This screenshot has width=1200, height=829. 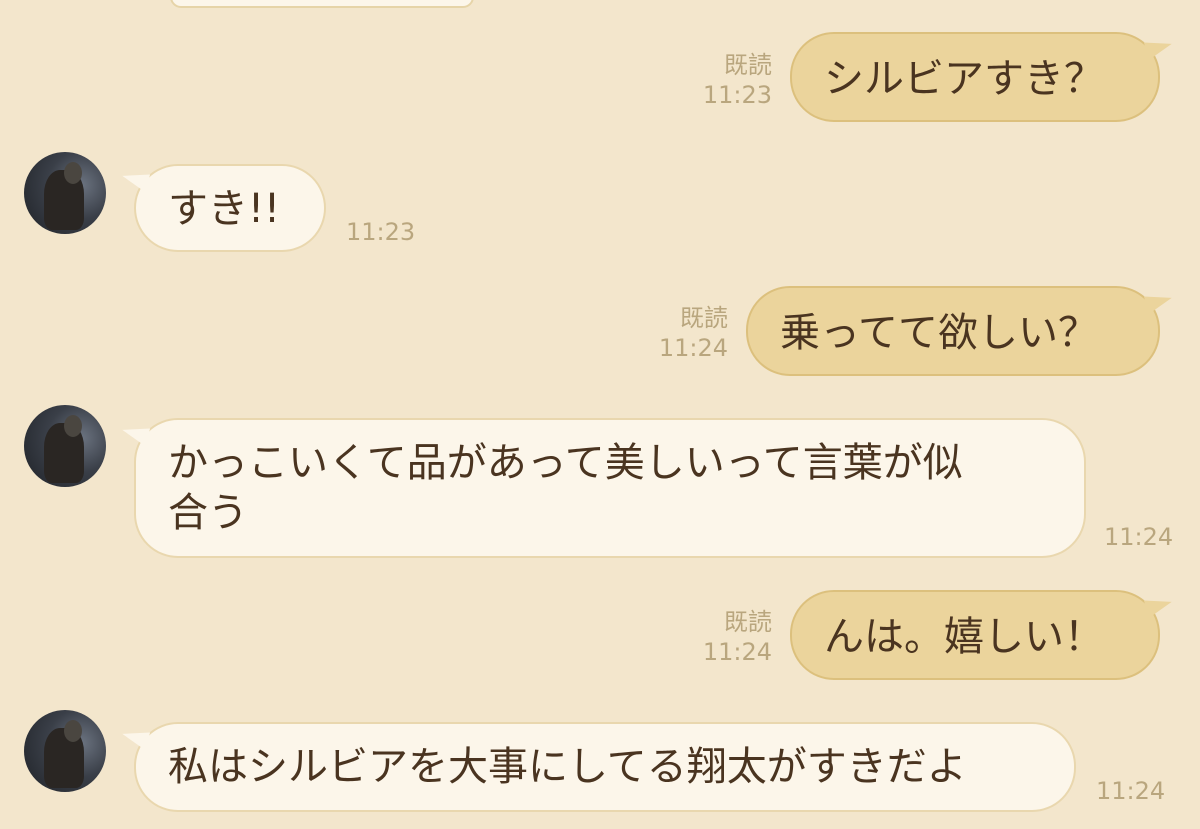 I want to click on message-text: 乗ってて欲しい？, so click(x=939, y=333).